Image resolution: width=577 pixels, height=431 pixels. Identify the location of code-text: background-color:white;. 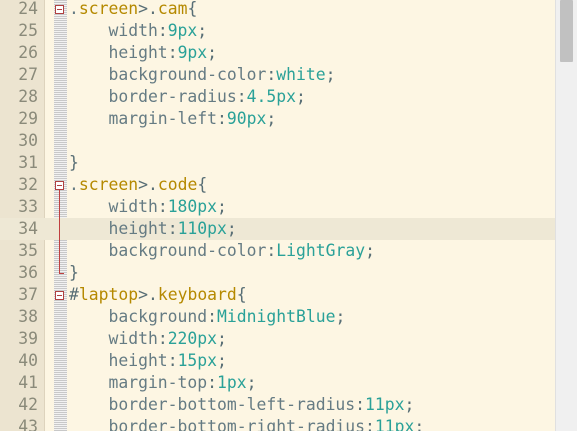
(202, 75).